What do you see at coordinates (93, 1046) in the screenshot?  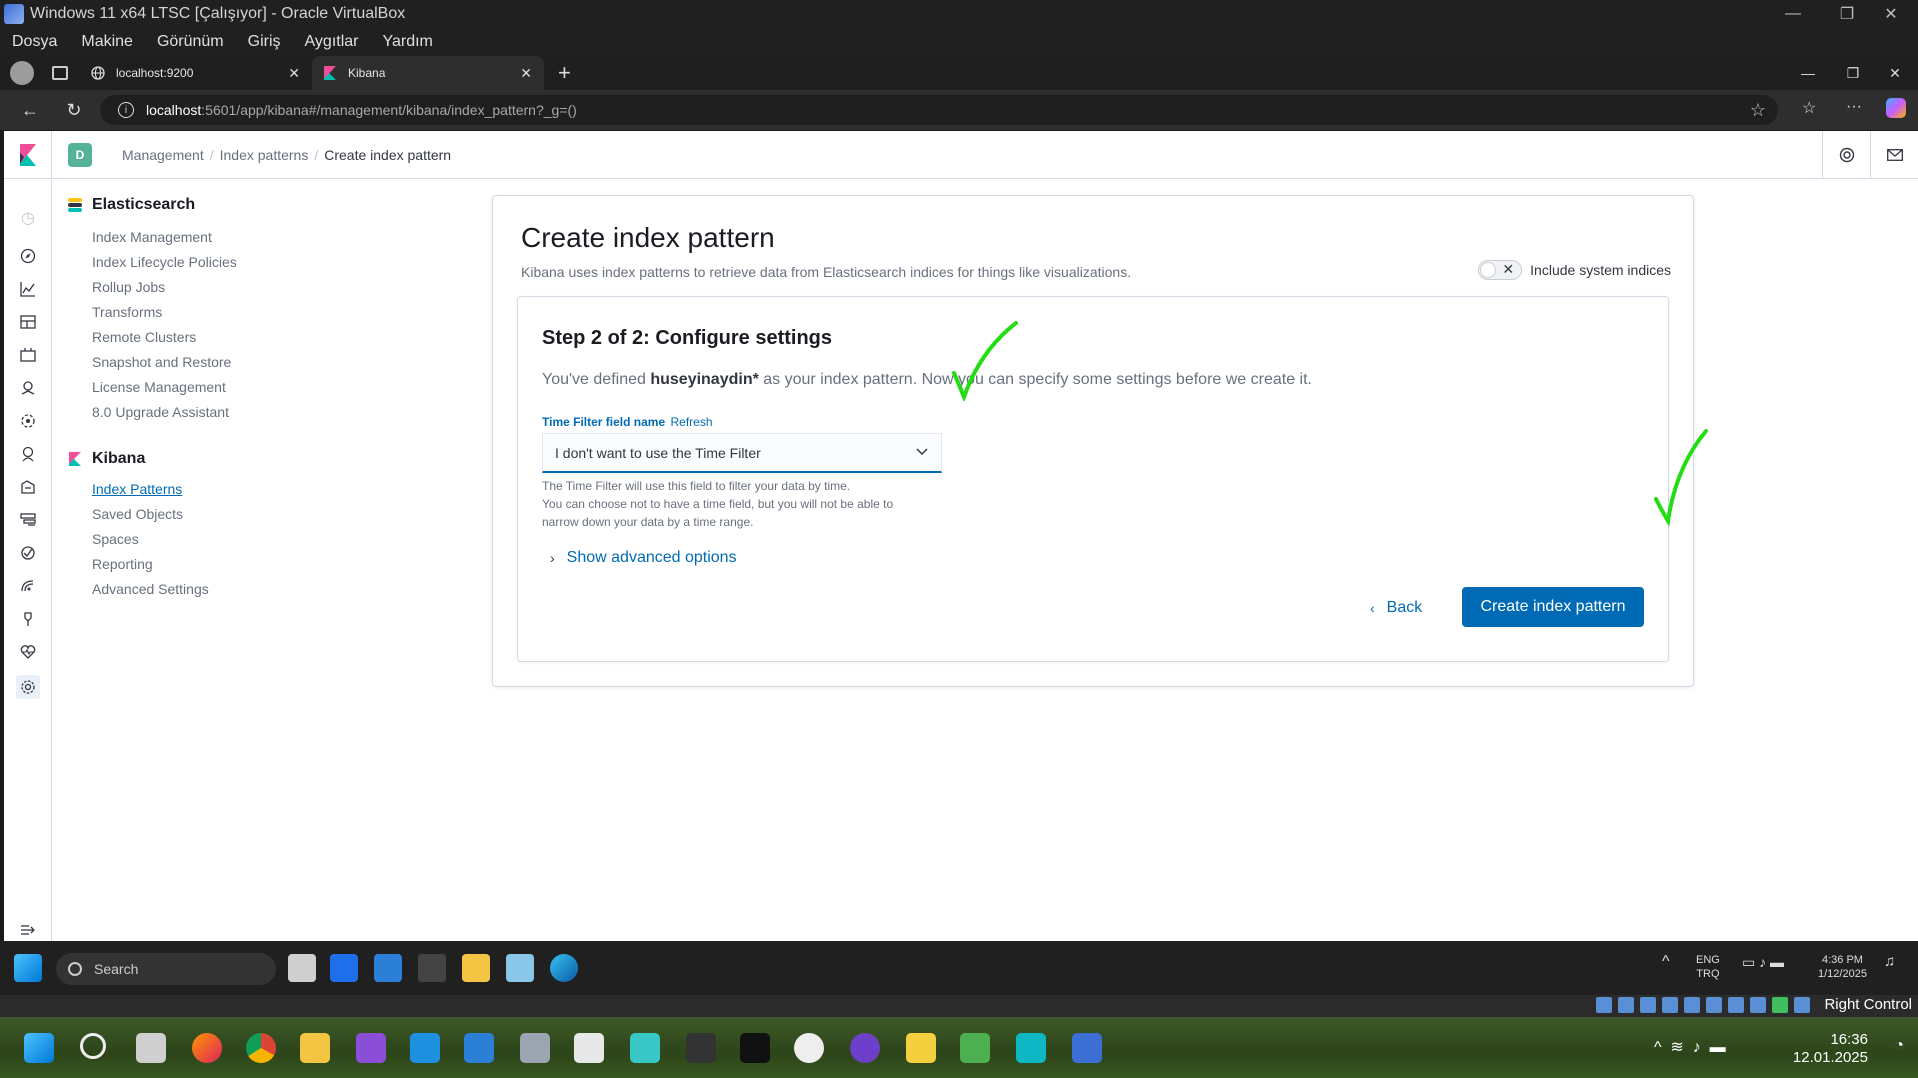 I see `host-search-icon` at bounding box center [93, 1046].